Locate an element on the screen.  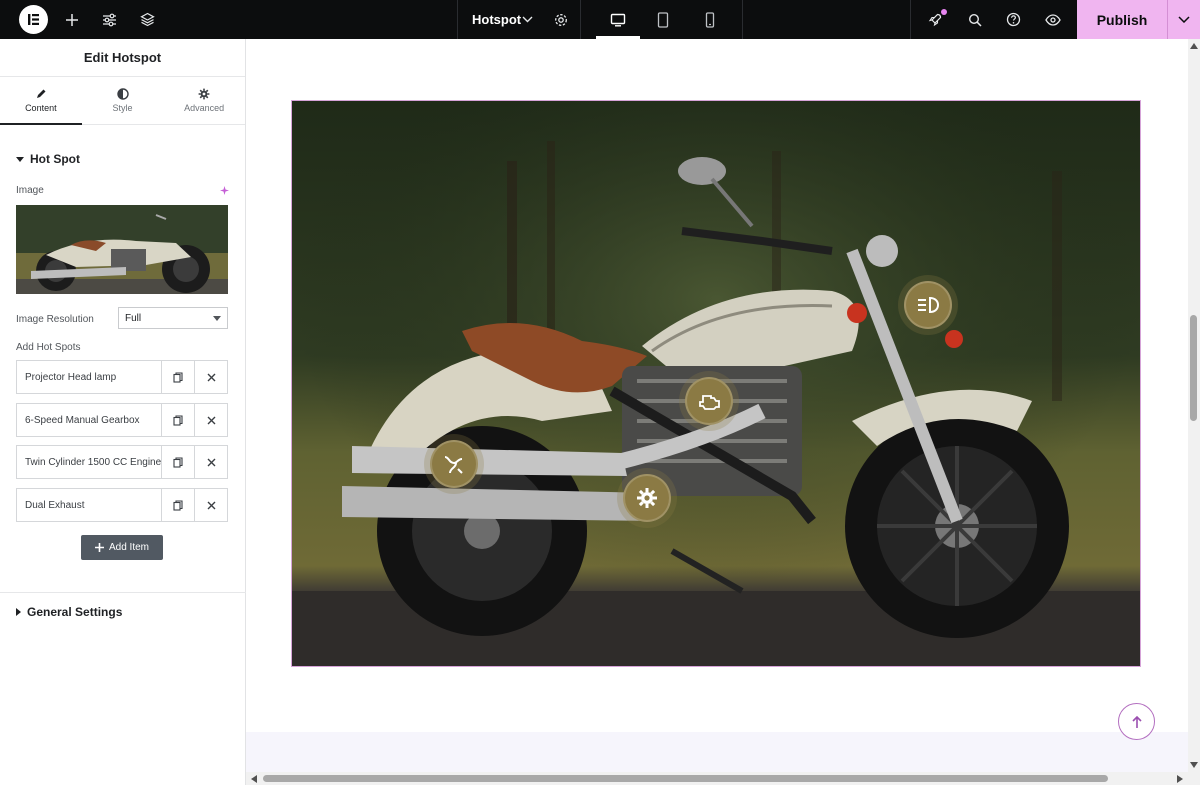
panel-tabs: Content Style Advanced is located at coordinates (122, 101).